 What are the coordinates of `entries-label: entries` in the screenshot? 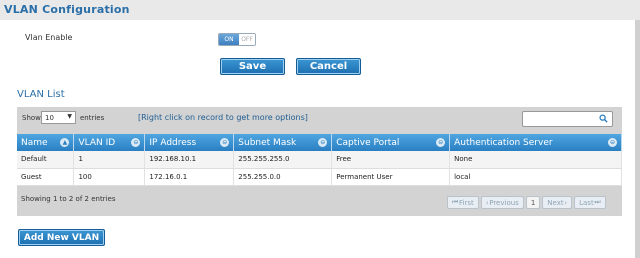 It's located at (92, 118).